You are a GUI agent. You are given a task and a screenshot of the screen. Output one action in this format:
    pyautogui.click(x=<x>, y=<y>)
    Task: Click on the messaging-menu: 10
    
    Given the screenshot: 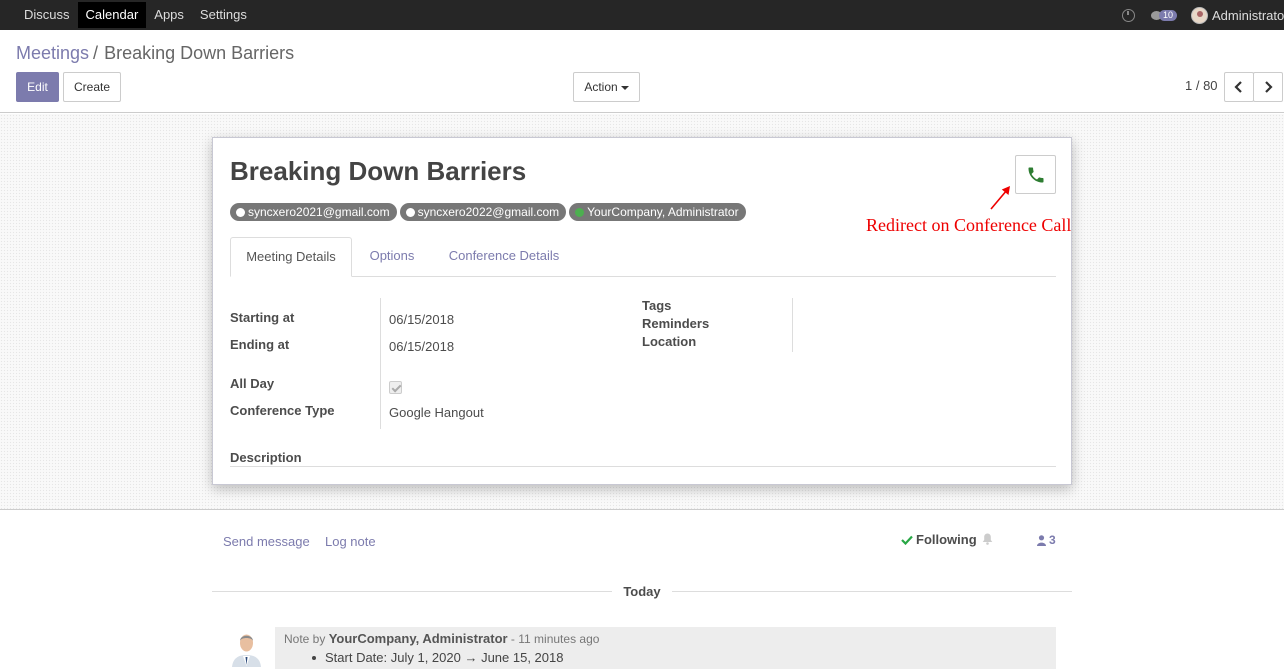 What is the action you would take?
    pyautogui.click(x=1163, y=15)
    